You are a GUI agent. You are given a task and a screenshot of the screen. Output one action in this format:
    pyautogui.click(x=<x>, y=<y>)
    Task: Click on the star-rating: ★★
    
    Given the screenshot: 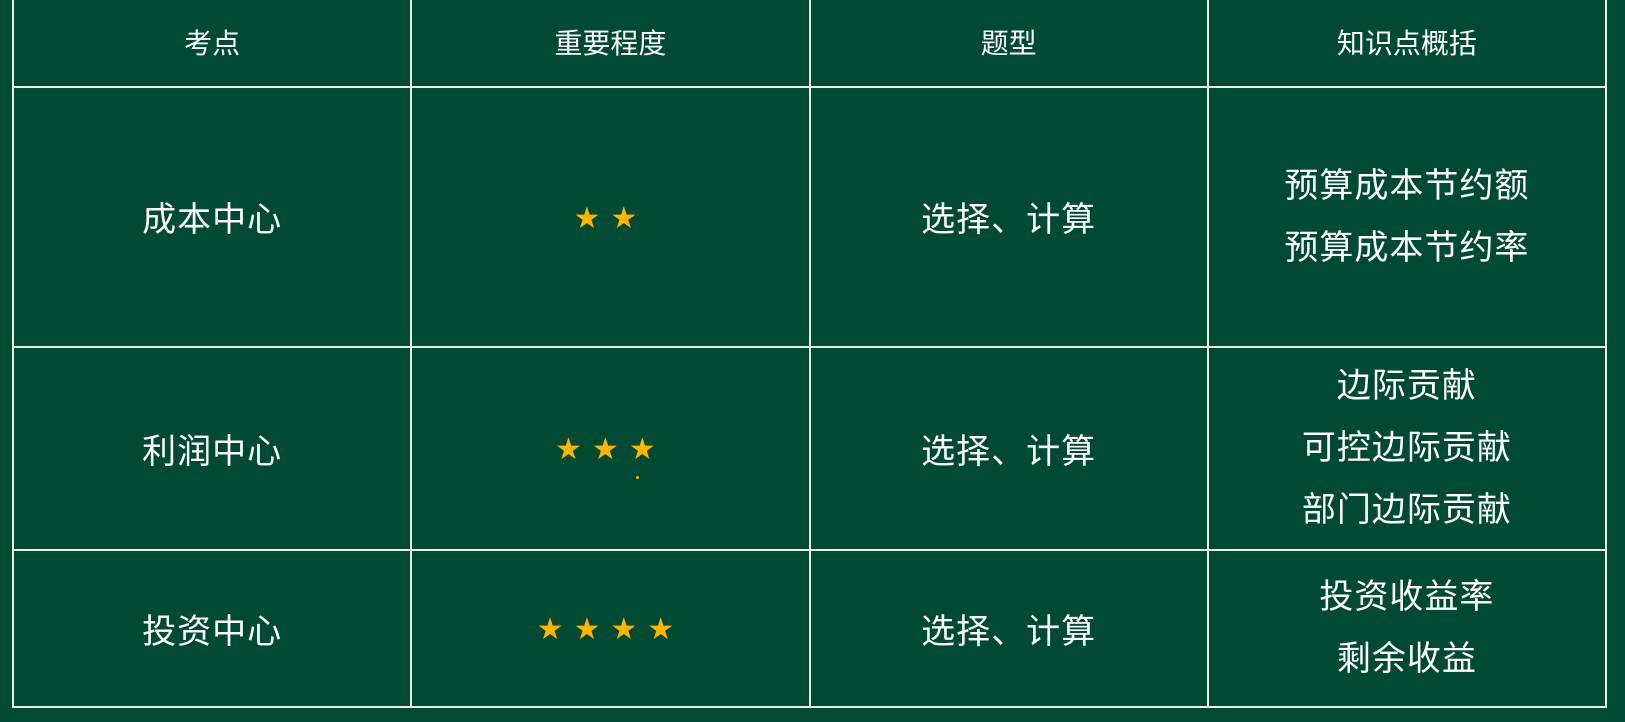 What is the action you would take?
    pyautogui.click(x=610, y=218)
    